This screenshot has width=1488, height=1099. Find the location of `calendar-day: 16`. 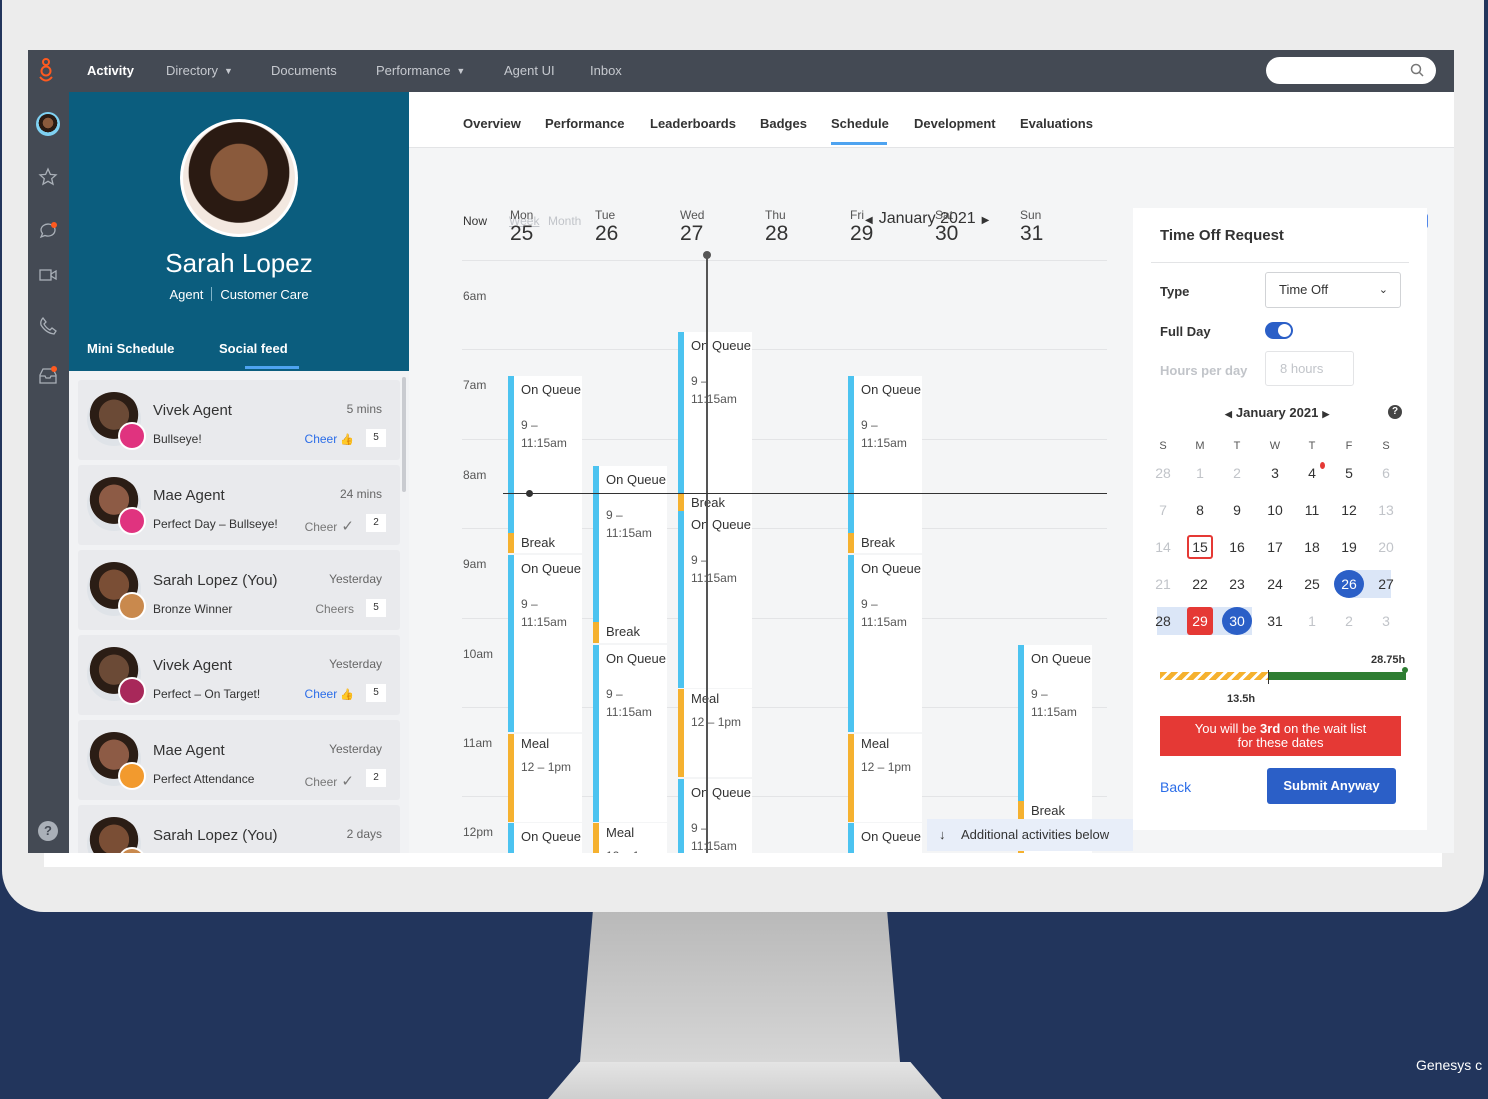

calendar-day: 16 is located at coordinates (1237, 547).